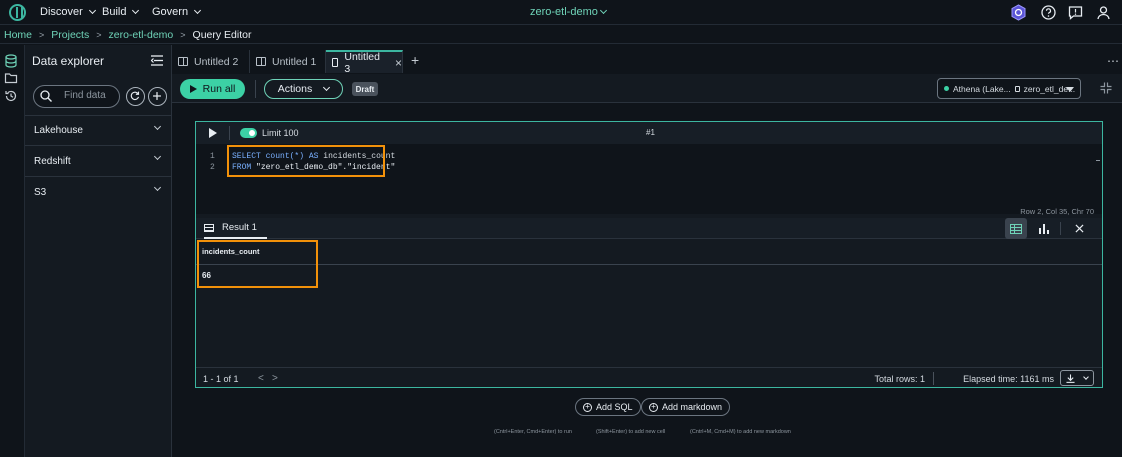 This screenshot has height=457, width=1122. I want to click on line-number: 2, so click(212, 167).